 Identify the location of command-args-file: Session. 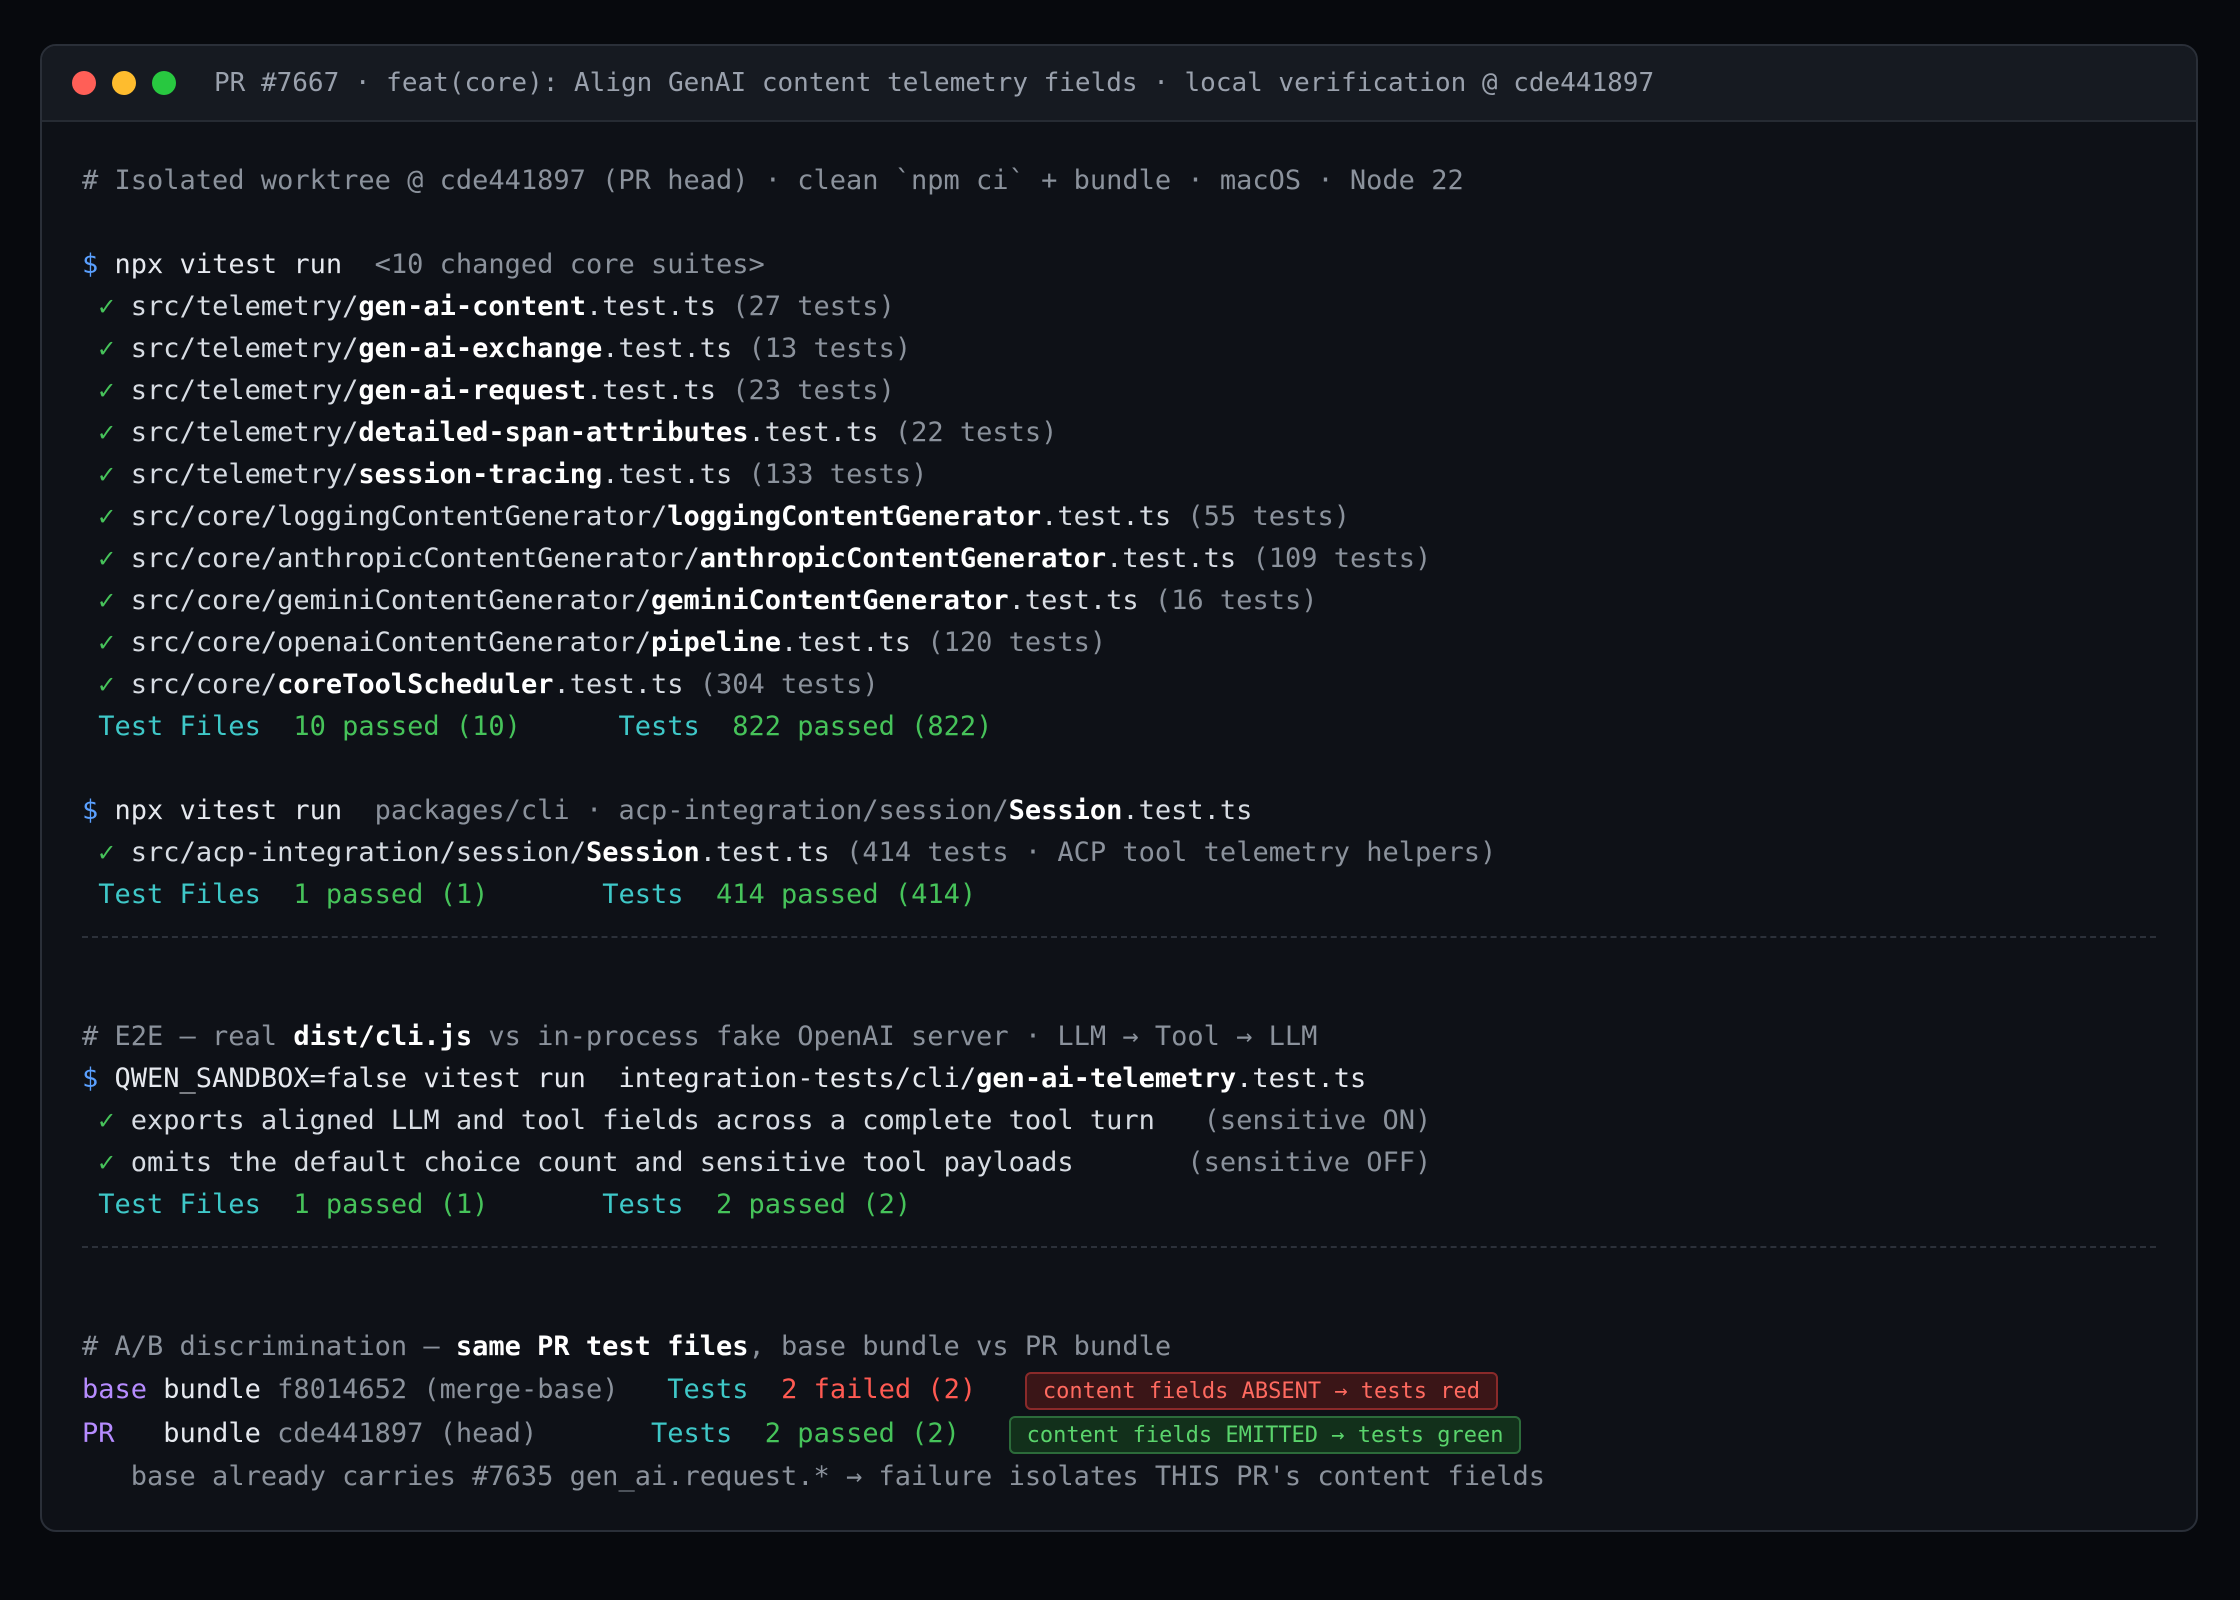
(1065, 810).